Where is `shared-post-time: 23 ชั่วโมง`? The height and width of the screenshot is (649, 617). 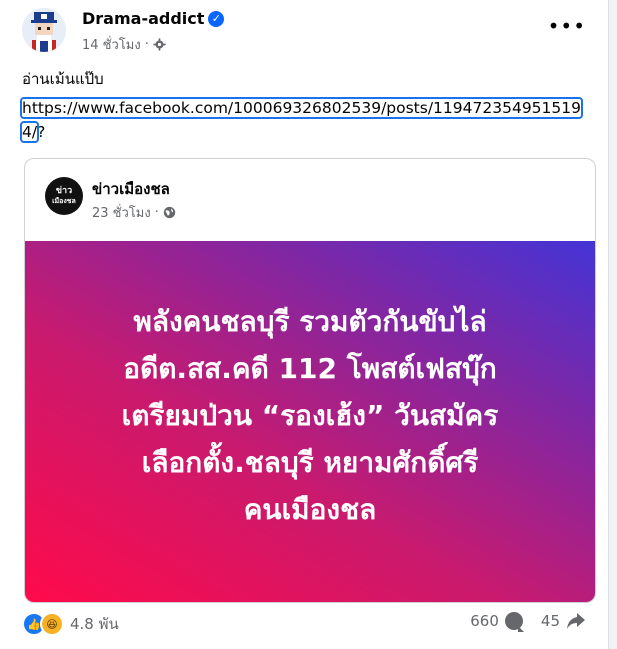
shared-post-time: 23 ชั่วโมง is located at coordinates (121, 212).